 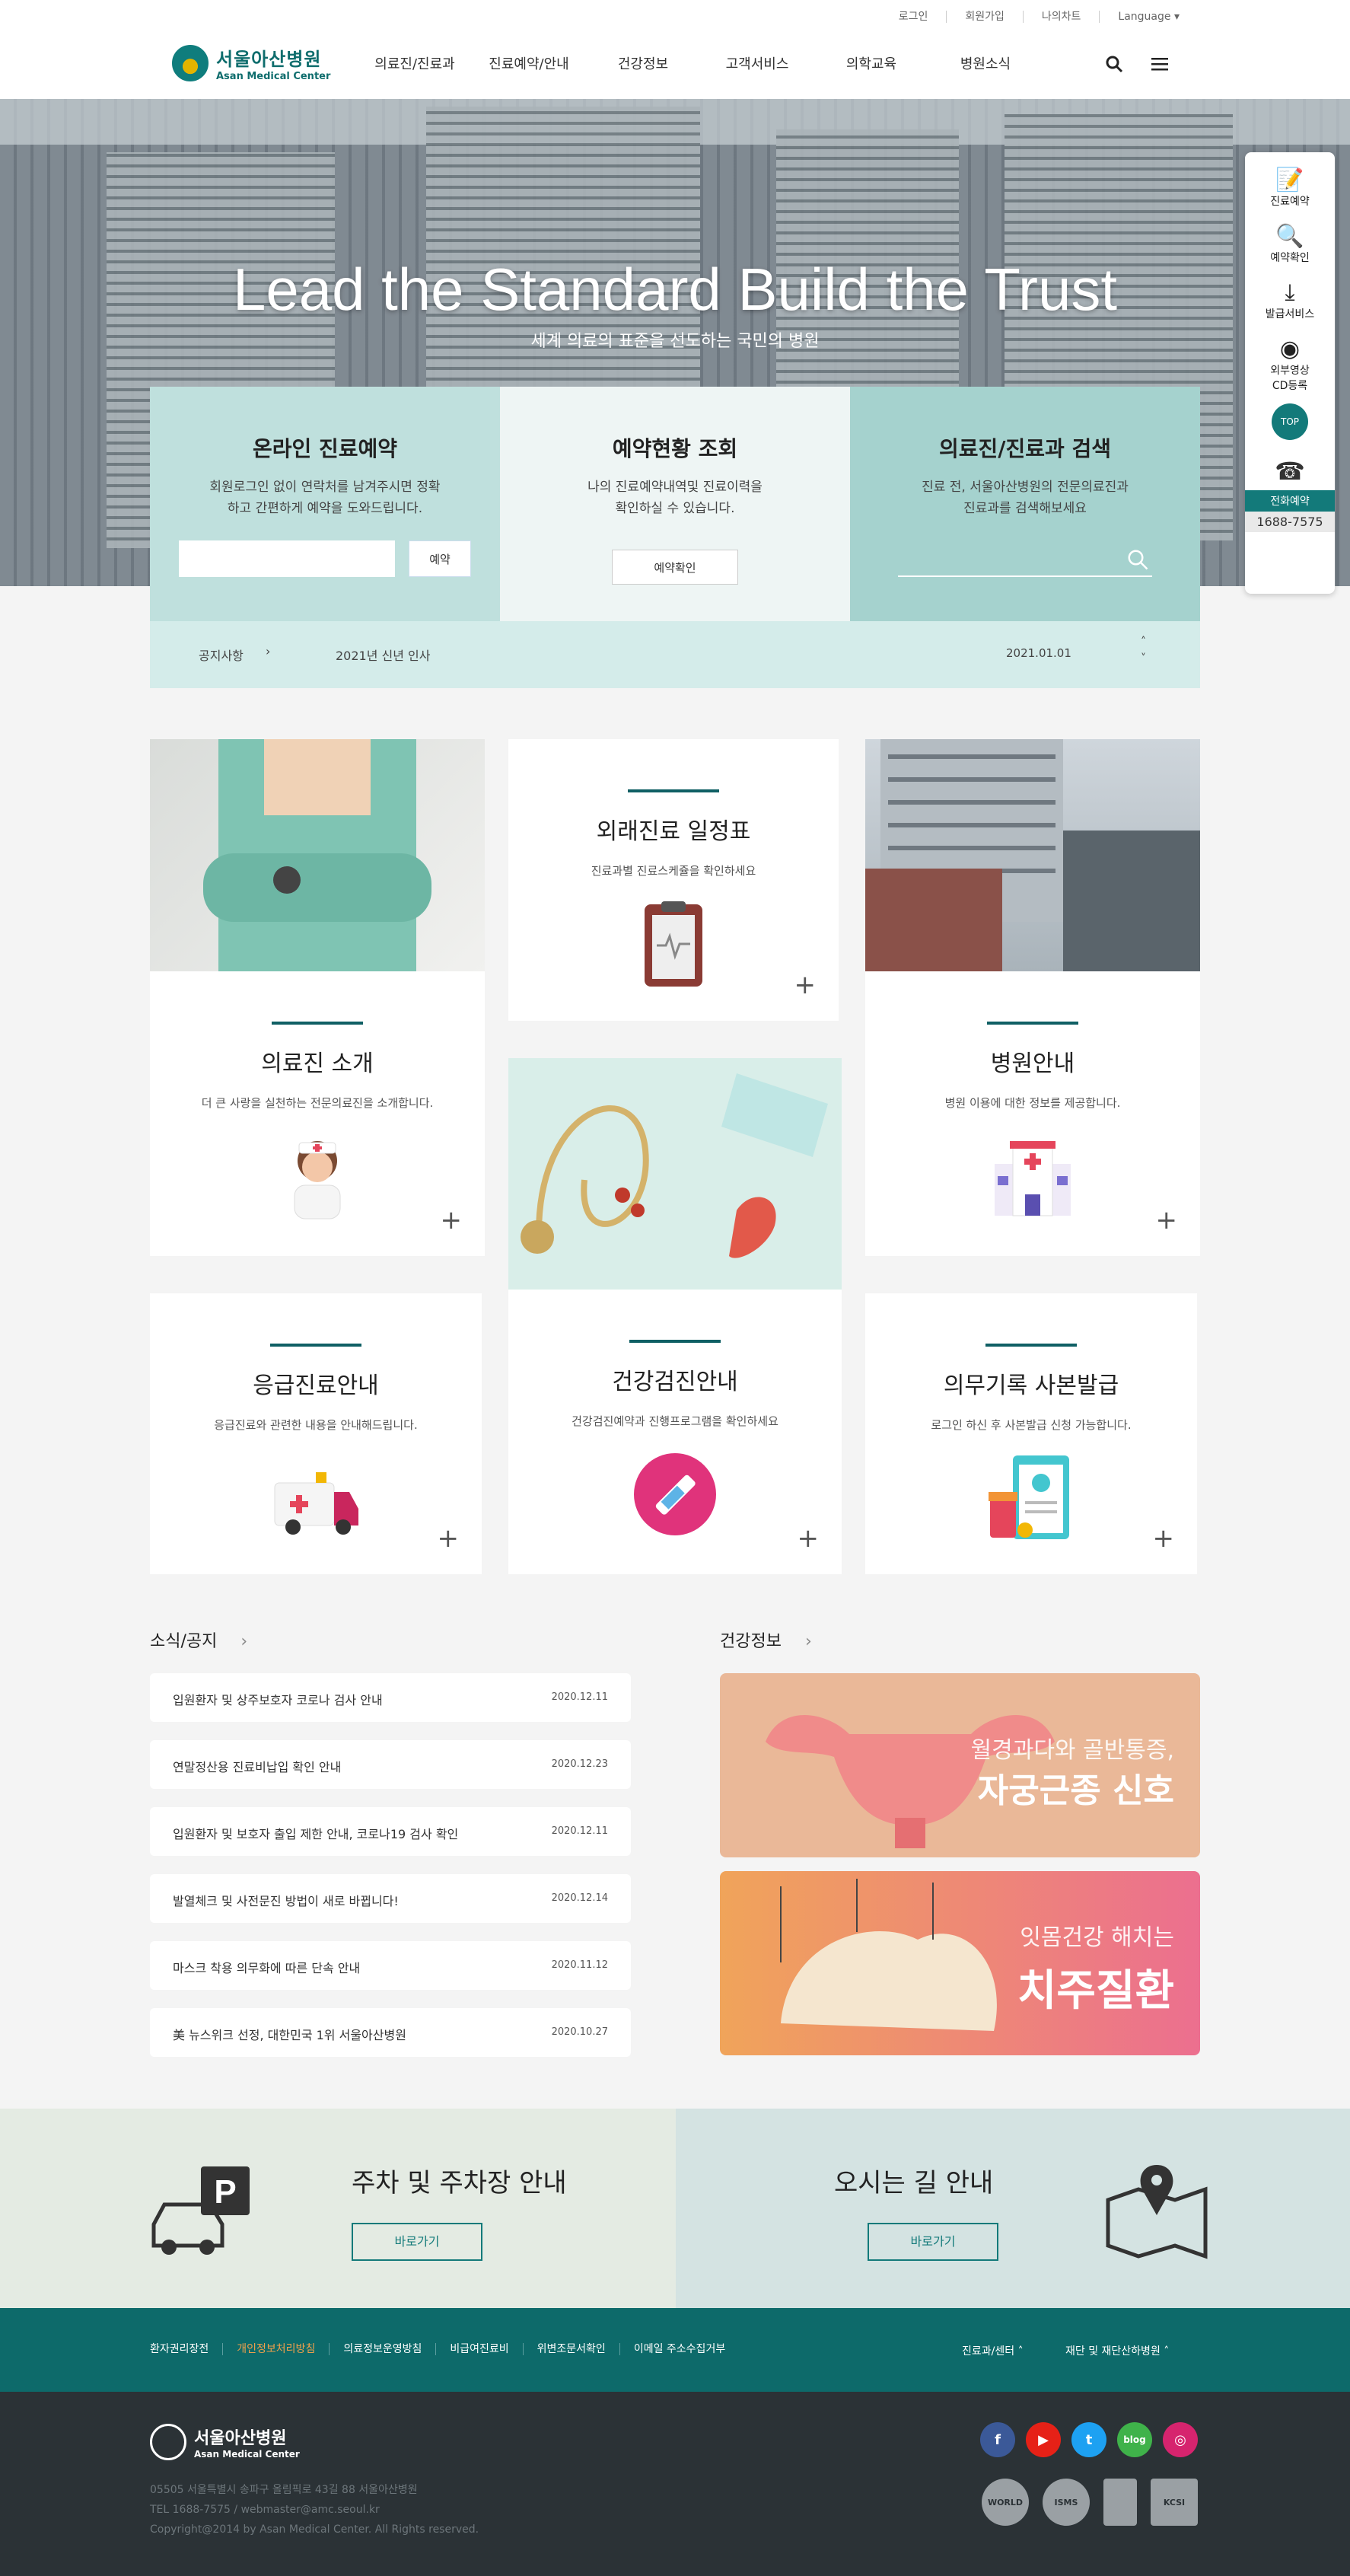 I want to click on facebook-icon: f, so click(x=998, y=2439).